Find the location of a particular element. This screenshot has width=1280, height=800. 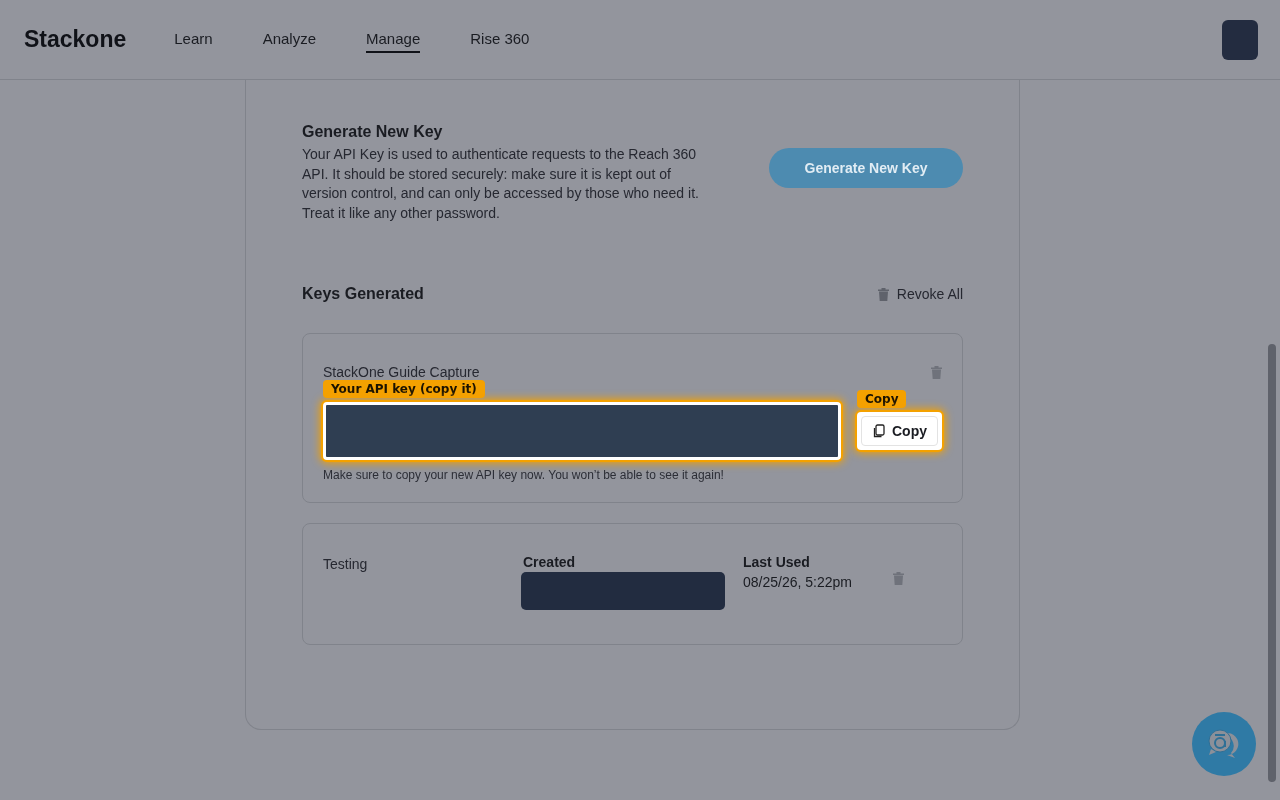

callout-tag: Your API key (copy it) is located at coordinates (404, 389).